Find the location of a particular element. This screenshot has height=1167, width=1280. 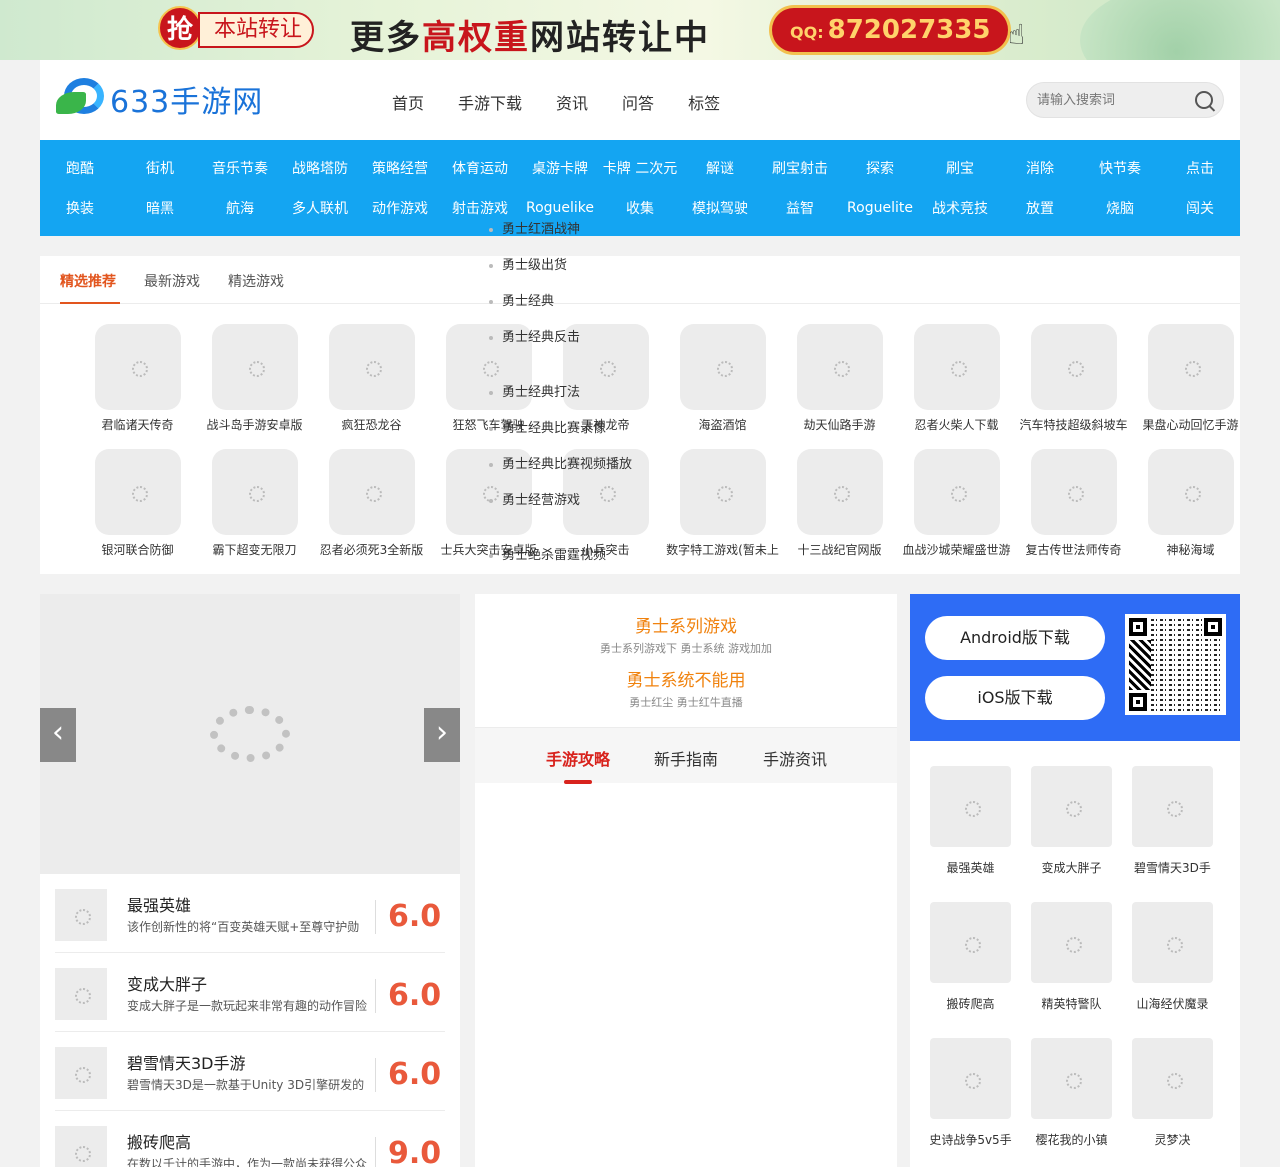

search-input is located at coordinates (1102, 100).